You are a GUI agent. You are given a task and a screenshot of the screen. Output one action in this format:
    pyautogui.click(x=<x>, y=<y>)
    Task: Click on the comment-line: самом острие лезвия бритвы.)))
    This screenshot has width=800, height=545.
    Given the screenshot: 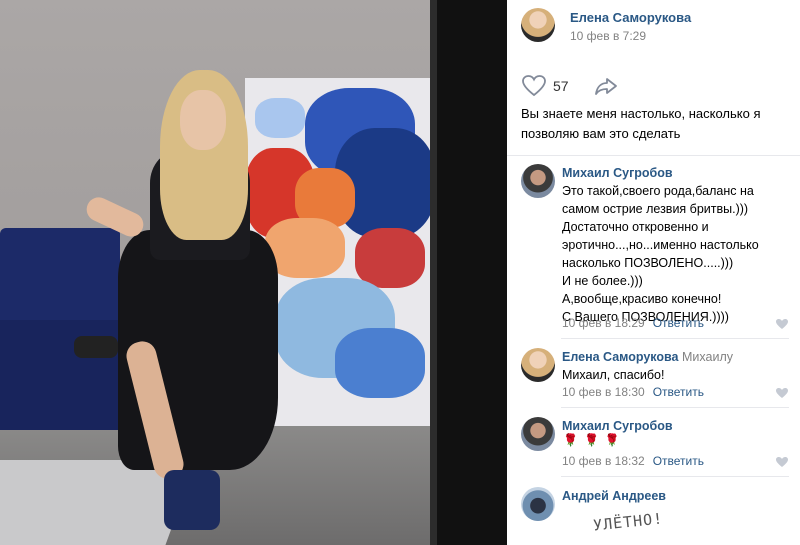 What is the action you would take?
    pyautogui.click(x=655, y=209)
    